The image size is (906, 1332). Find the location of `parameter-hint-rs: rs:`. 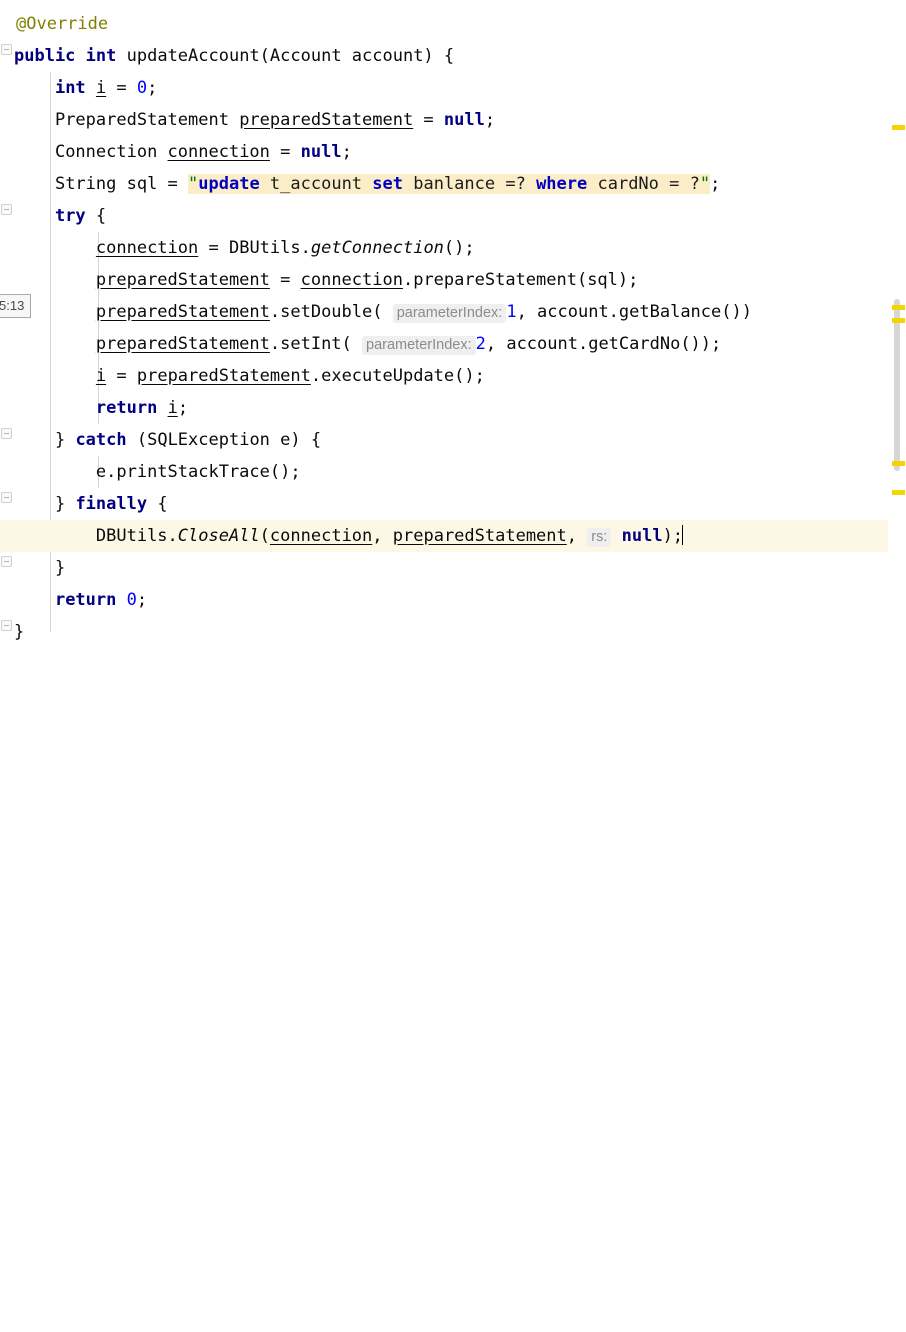

parameter-hint-rs: rs: is located at coordinates (599, 537).